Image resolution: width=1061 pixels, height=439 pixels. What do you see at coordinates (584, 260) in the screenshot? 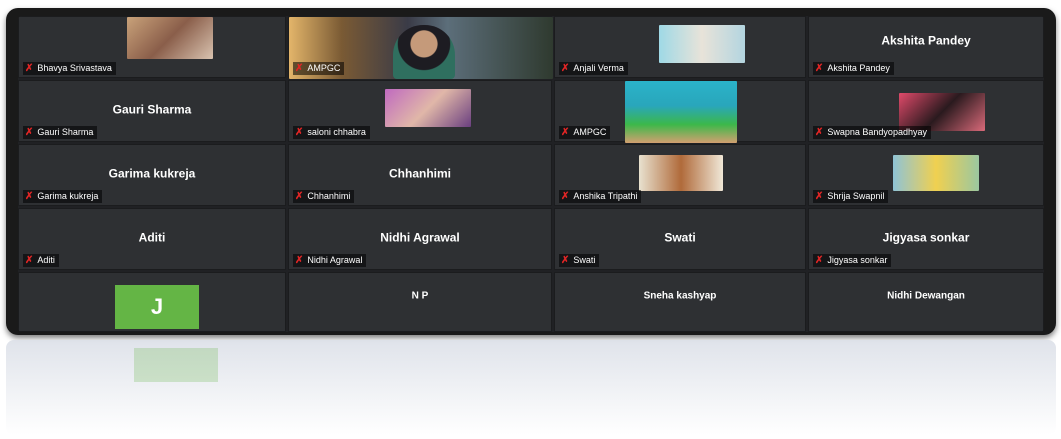
I see `participant-name: Swati` at bounding box center [584, 260].